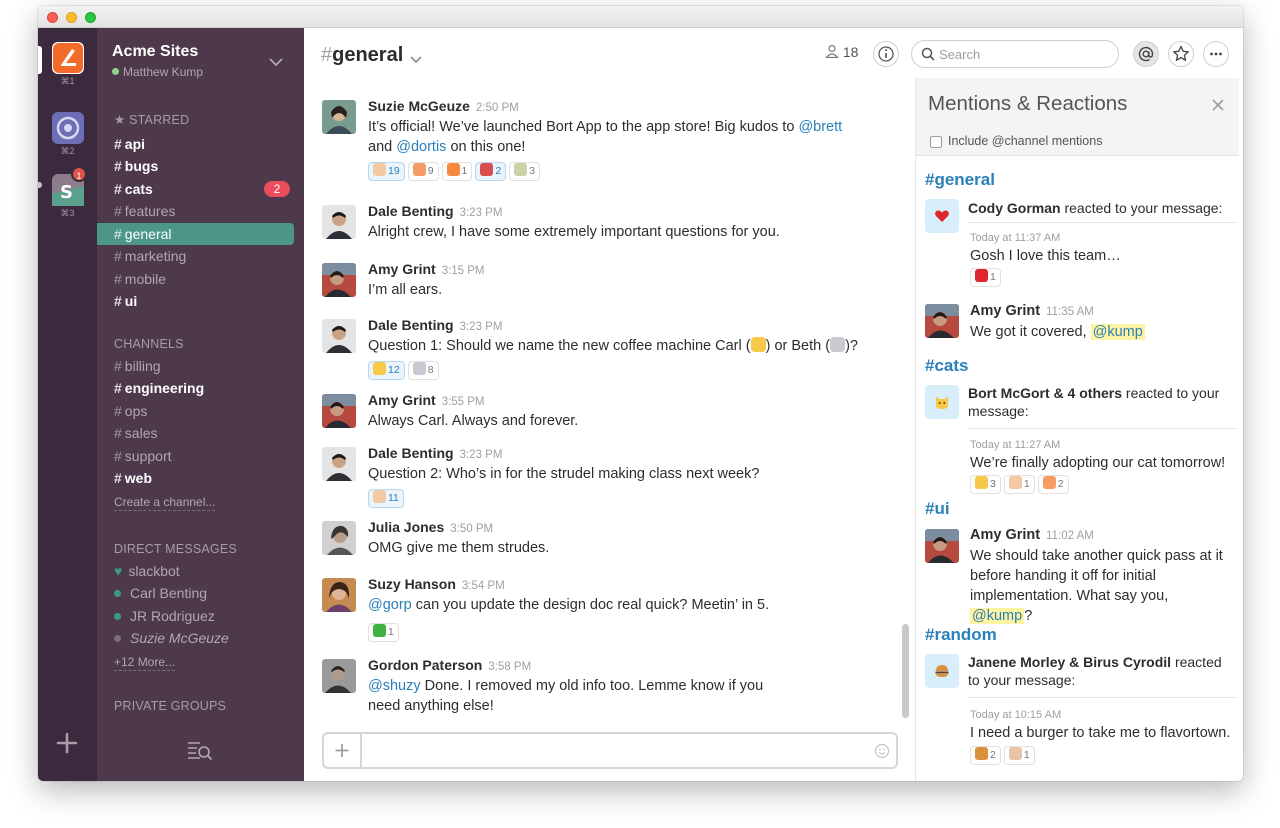 The image size is (1280, 828). Describe the element at coordinates (200, 144) in the screenshot. I see `sidebar-channel-api: # api` at that location.